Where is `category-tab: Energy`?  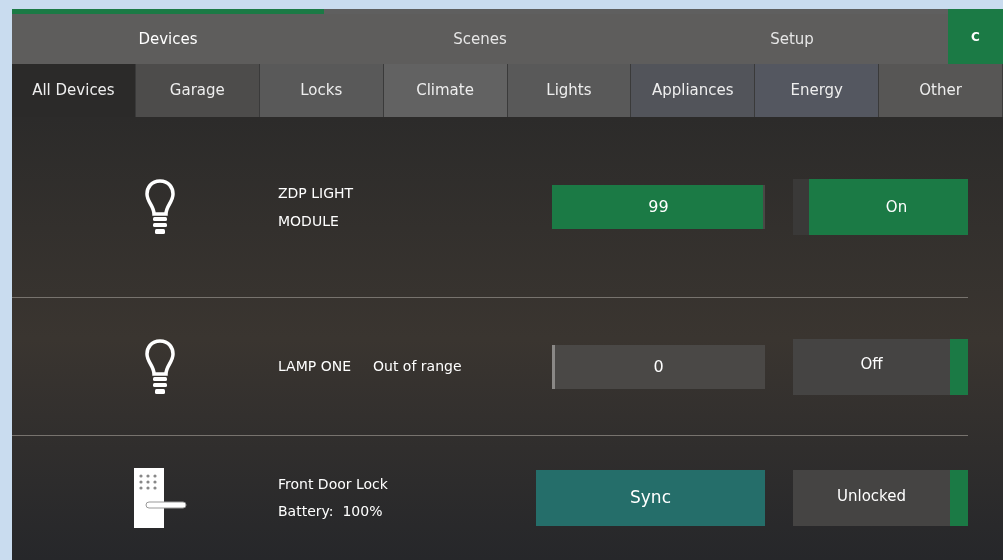 category-tab: Energy is located at coordinates (817, 90).